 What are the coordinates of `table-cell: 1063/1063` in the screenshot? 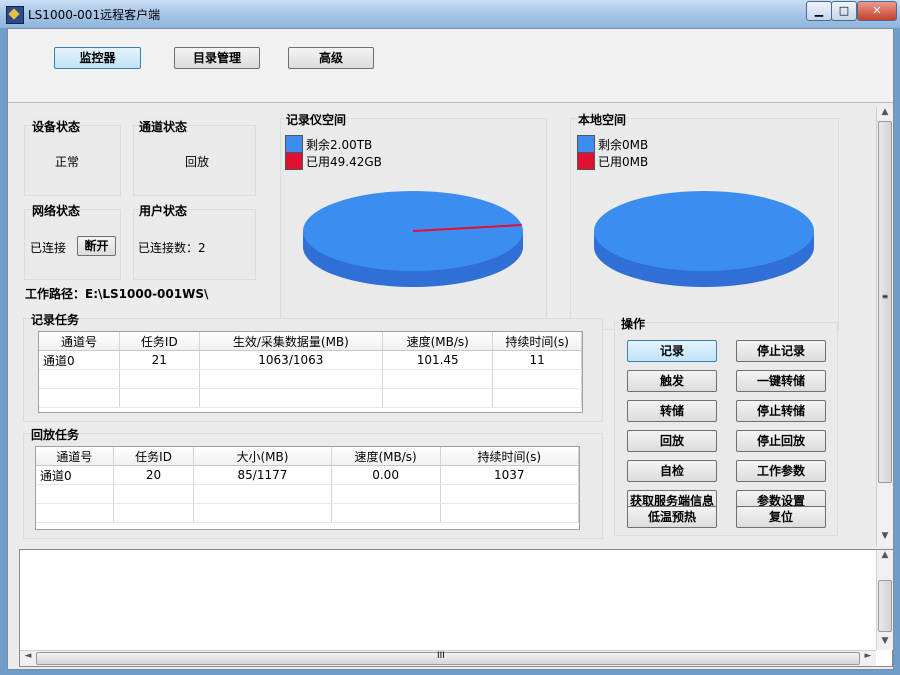 It's located at (291, 360).